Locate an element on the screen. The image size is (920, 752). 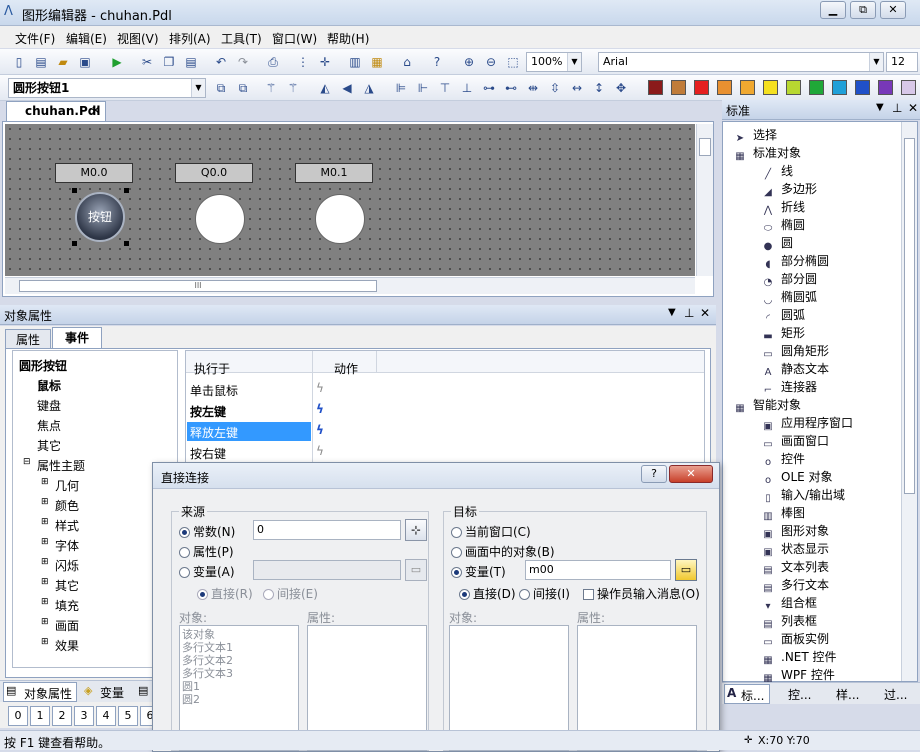
col-header-action: 动作 is located at coordinates (346, 368).